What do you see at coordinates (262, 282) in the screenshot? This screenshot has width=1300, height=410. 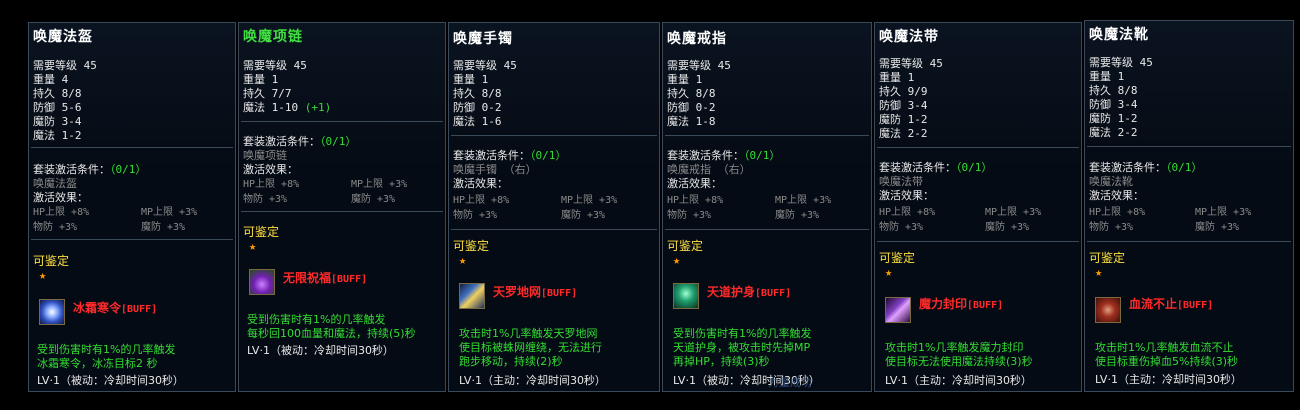 I see `potion-flask-icon` at bounding box center [262, 282].